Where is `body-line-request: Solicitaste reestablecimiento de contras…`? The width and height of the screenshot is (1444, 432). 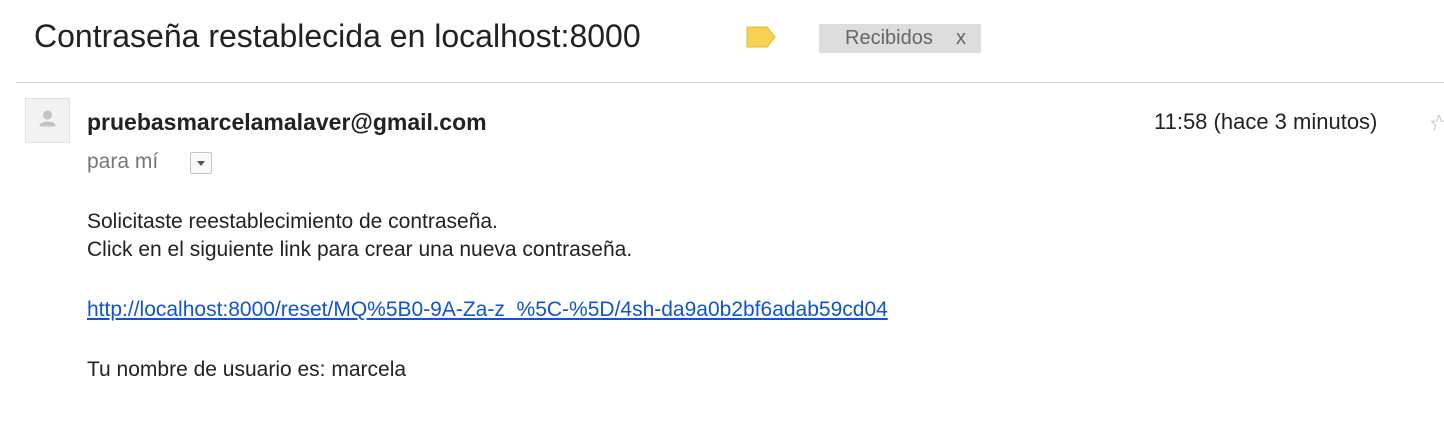 body-line-request: Solicitaste reestablecimiento de contras… is located at coordinates (292, 221).